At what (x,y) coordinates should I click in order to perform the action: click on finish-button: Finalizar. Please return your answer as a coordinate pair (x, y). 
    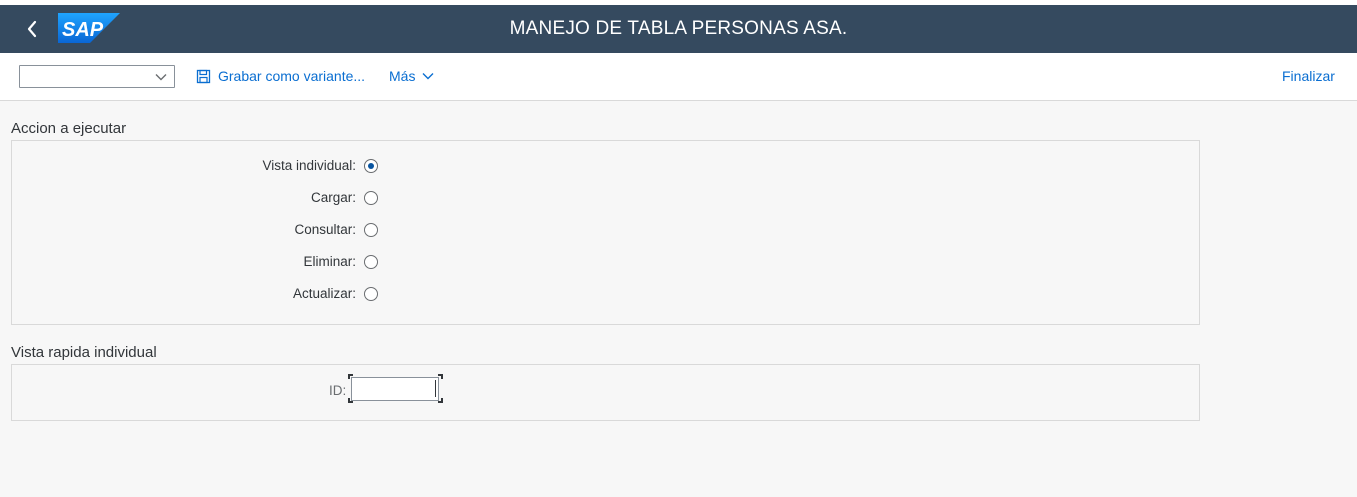
    Looking at the image, I should click on (1308, 76).